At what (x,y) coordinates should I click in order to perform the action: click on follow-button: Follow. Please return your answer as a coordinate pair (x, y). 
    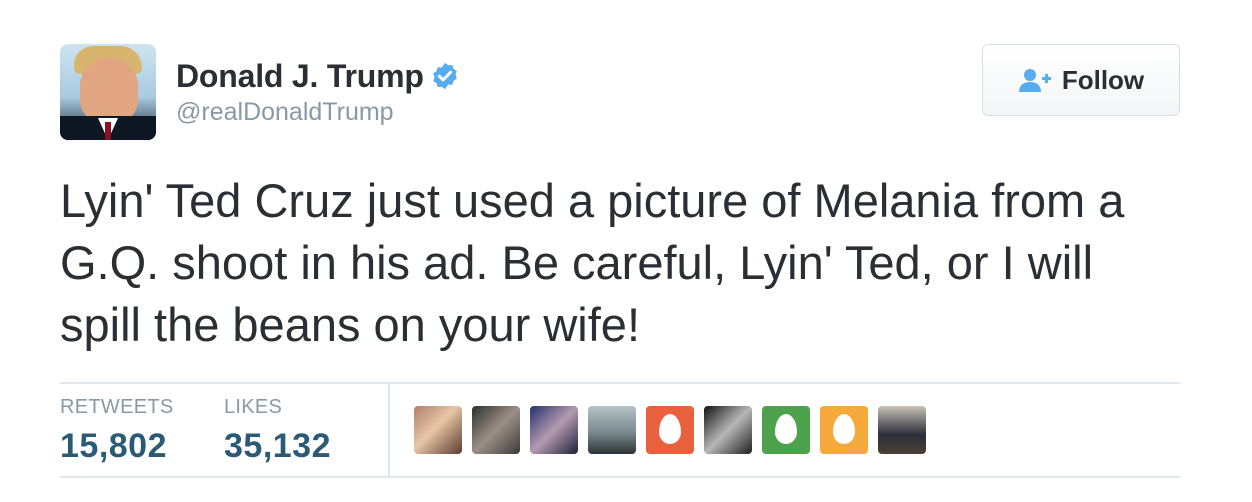
    Looking at the image, I should click on (1081, 80).